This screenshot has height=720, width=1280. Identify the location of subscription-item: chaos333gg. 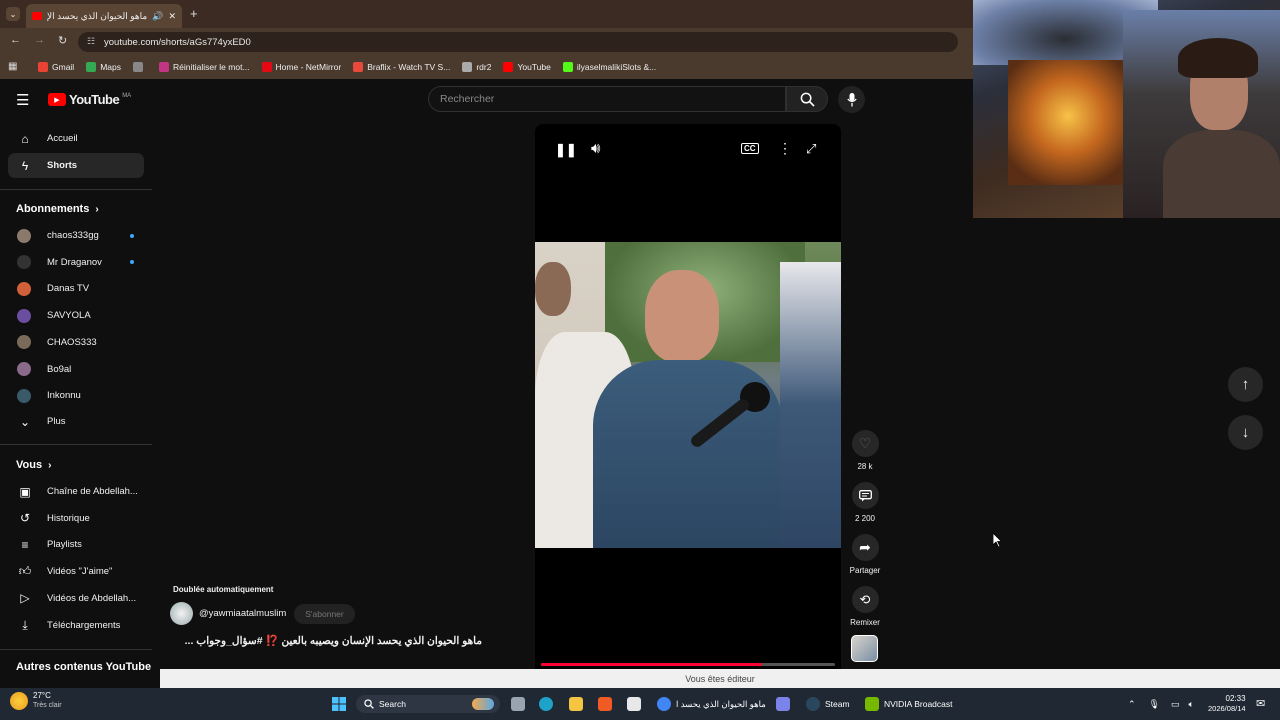
(76, 235).